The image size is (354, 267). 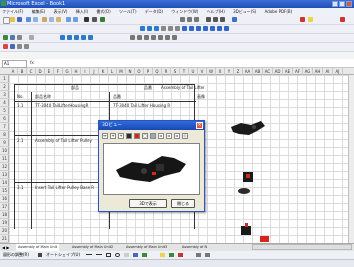 I want to click on 3d-viewport, so click(x=151, y=169).